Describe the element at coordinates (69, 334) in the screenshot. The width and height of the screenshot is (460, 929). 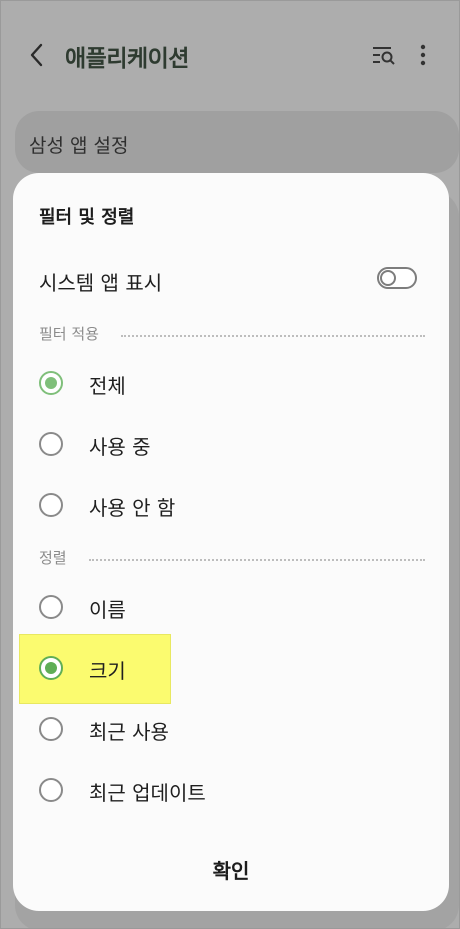
I see `filter-section-label: 필터 적용` at that location.